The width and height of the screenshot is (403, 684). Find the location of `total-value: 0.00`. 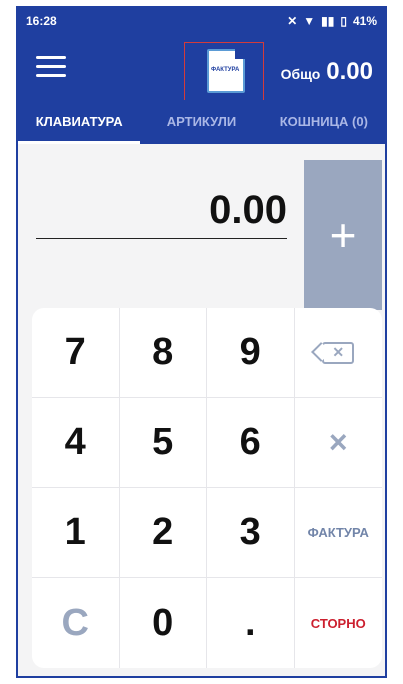

total-value: 0.00 is located at coordinates (349, 71).